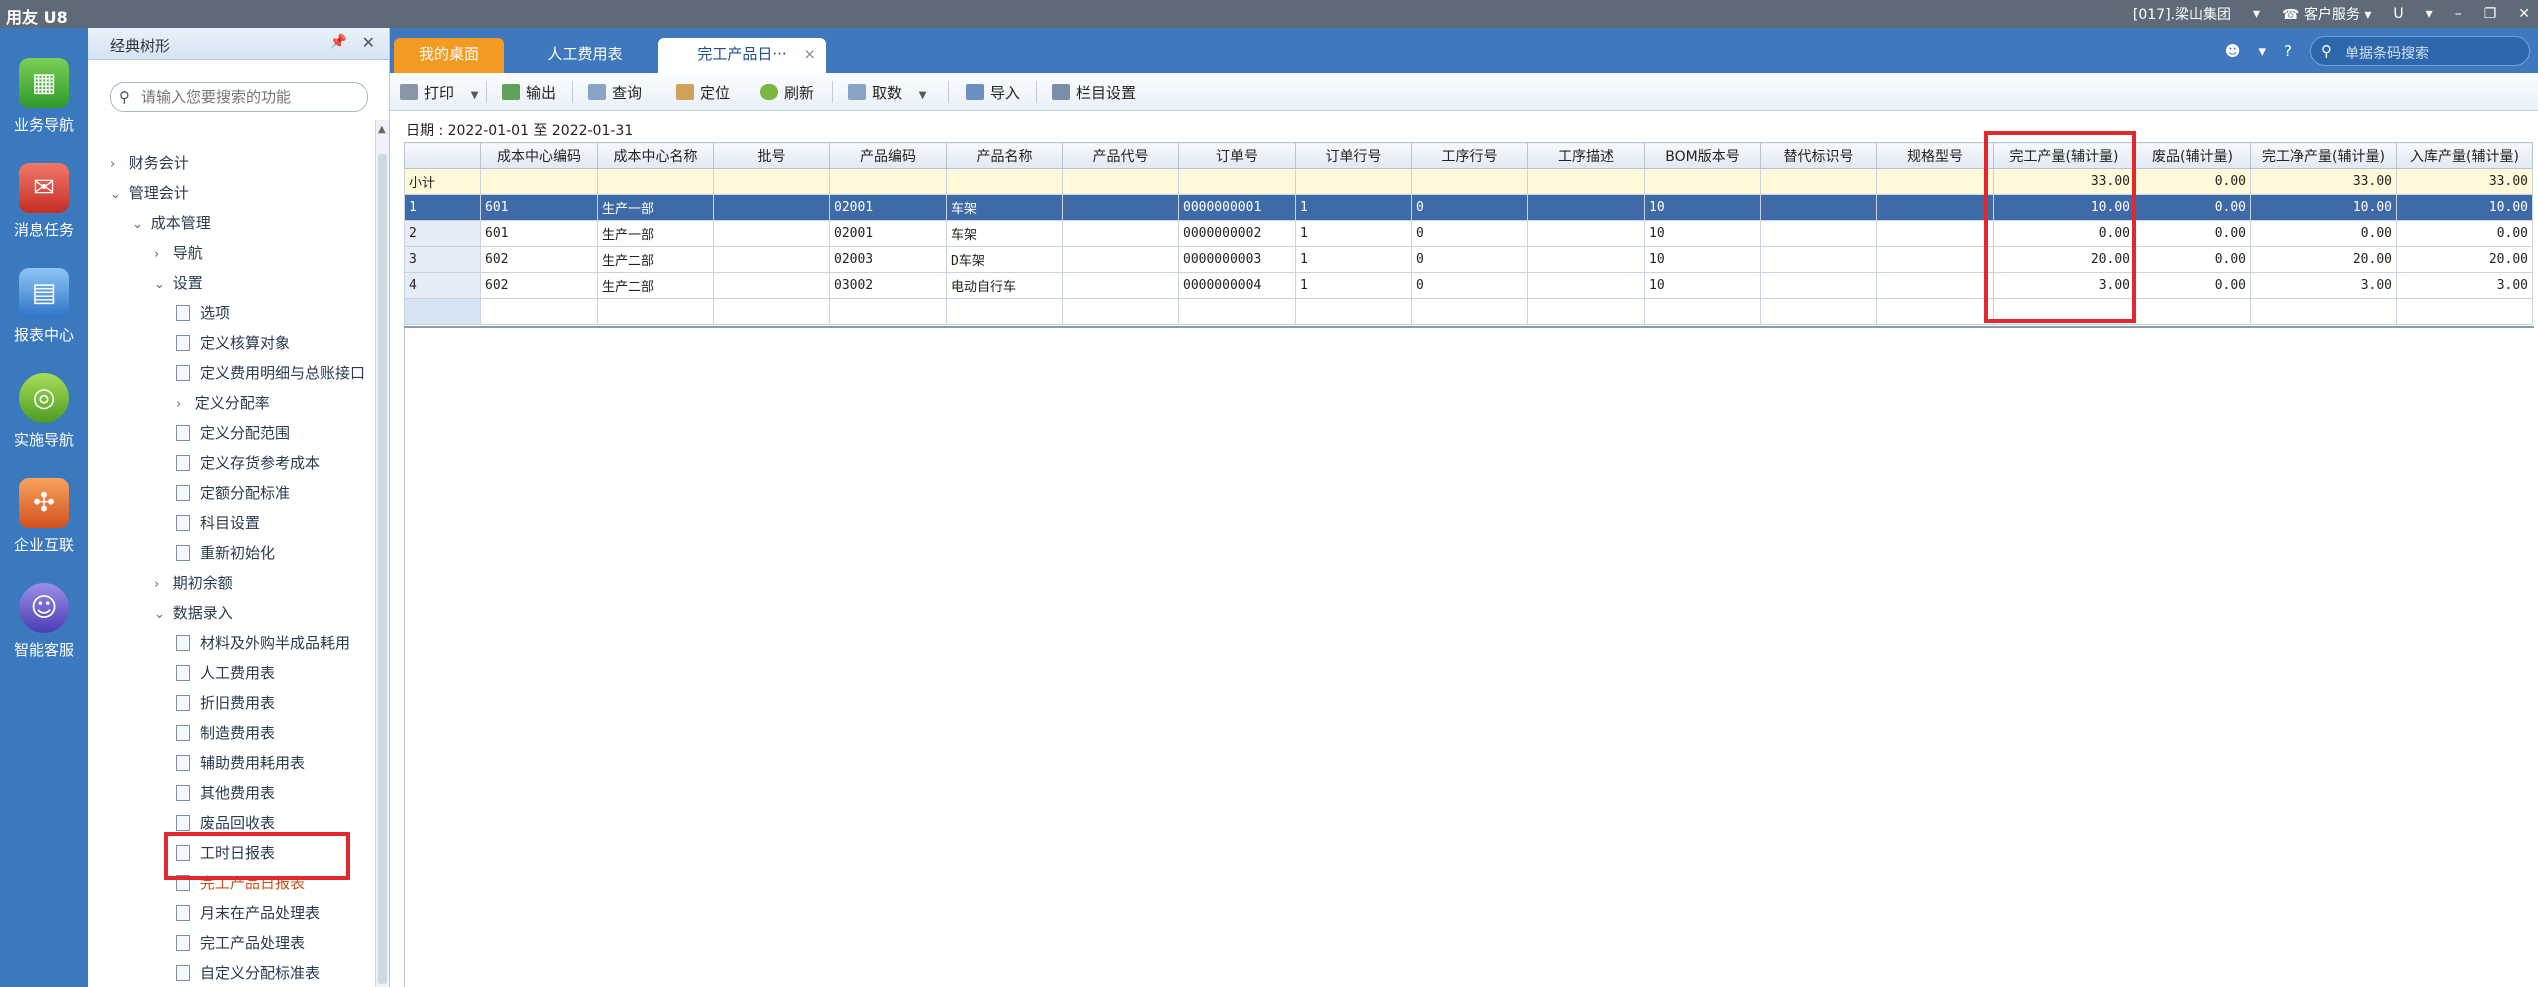  I want to click on tree-item: 折旧费用表, so click(225, 703).